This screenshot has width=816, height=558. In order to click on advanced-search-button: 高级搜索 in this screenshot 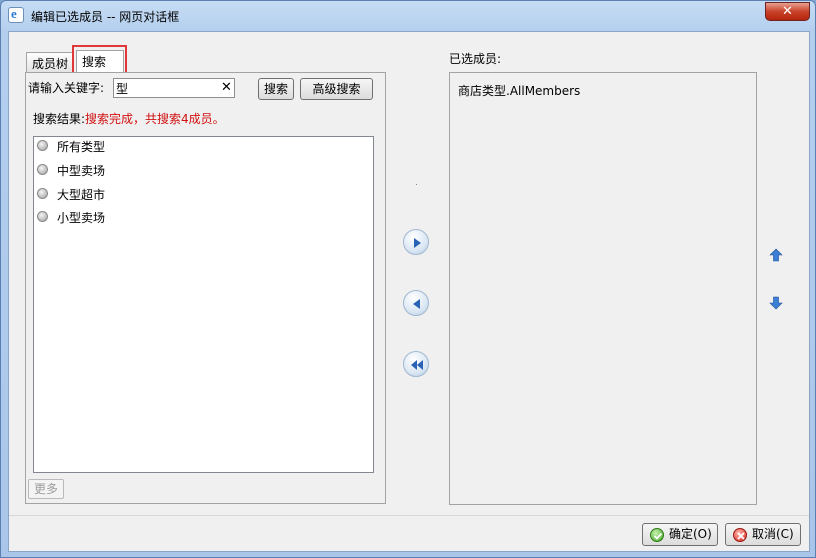, I will do `click(336, 89)`.